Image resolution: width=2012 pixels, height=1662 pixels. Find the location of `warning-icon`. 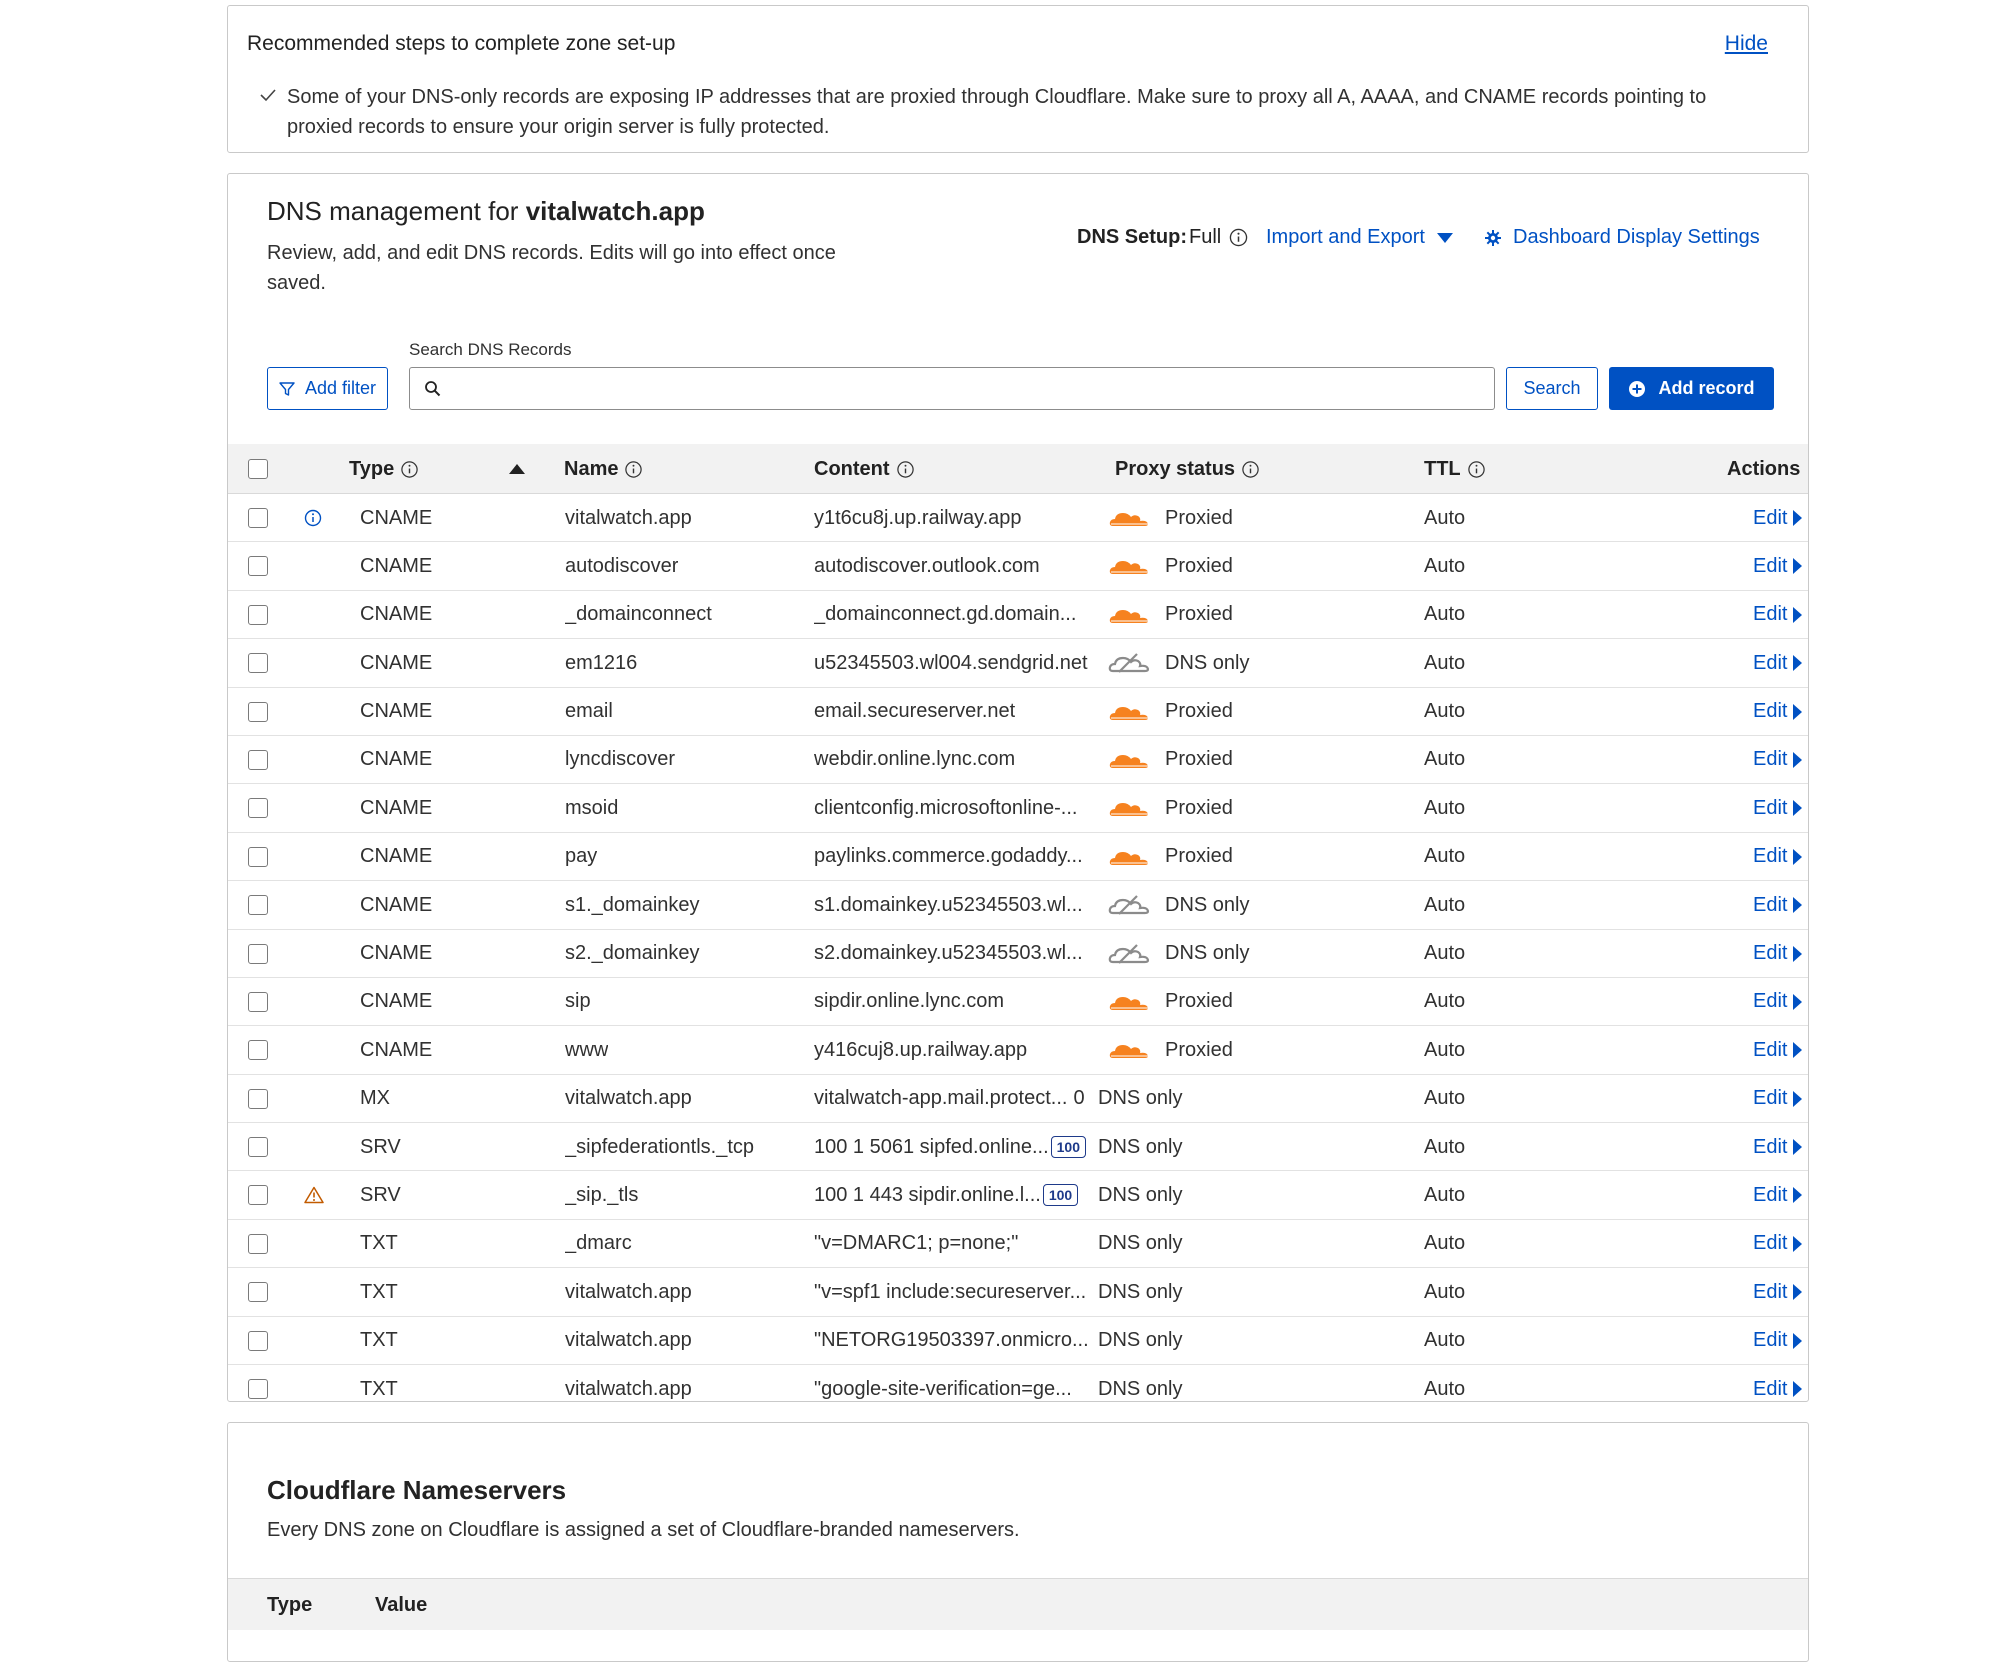

warning-icon is located at coordinates (314, 1195).